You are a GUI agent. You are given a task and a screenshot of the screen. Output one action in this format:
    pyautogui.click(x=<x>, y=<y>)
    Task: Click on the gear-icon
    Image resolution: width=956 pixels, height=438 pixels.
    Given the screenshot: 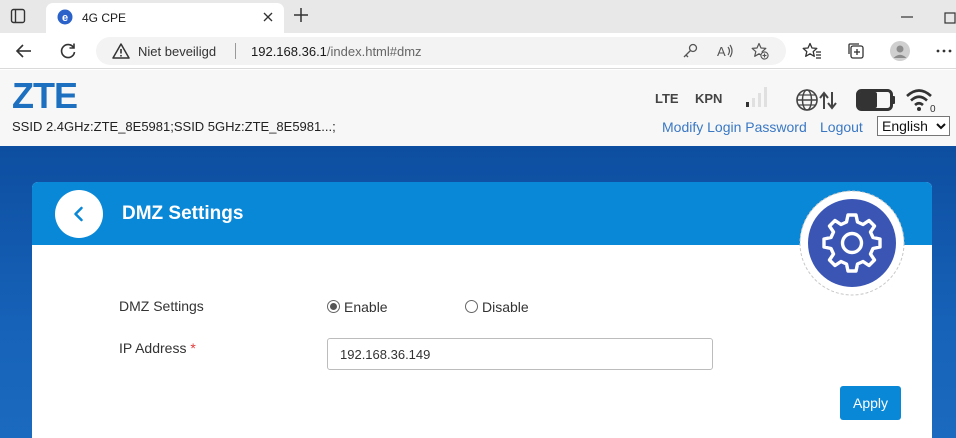 What is the action you would take?
    pyautogui.click(x=852, y=243)
    